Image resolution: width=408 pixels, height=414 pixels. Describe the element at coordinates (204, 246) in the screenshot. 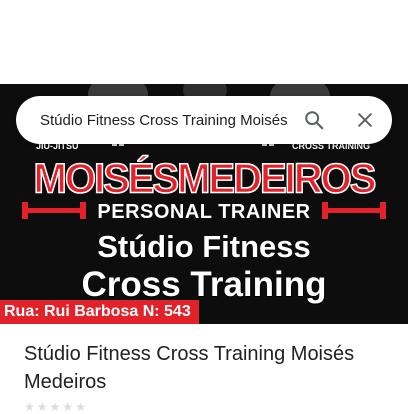

I see `headline-studio-fitness: Stúdio Fitness` at that location.